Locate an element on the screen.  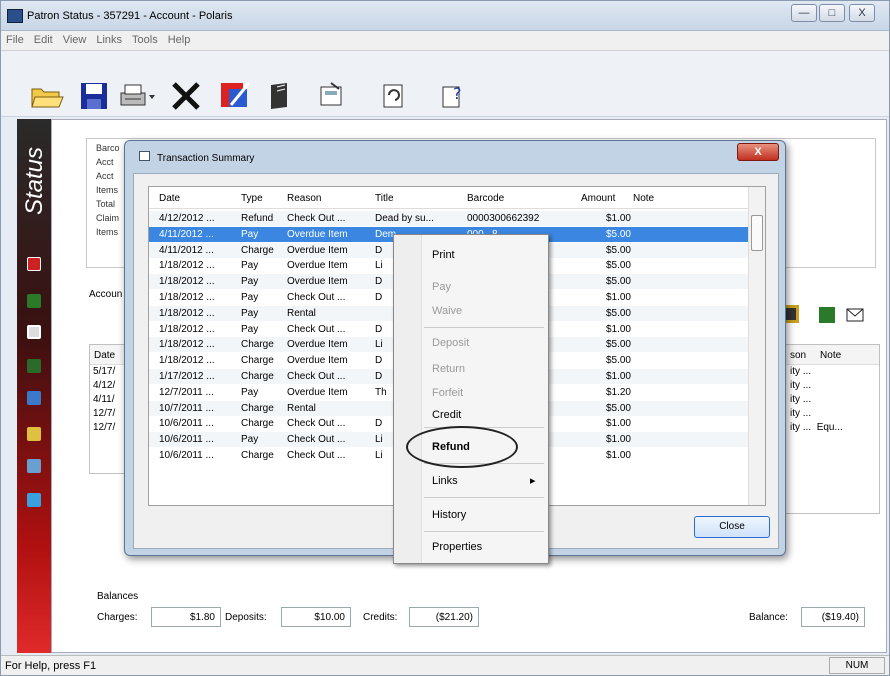
email-icon is located at coordinates (855, 315).